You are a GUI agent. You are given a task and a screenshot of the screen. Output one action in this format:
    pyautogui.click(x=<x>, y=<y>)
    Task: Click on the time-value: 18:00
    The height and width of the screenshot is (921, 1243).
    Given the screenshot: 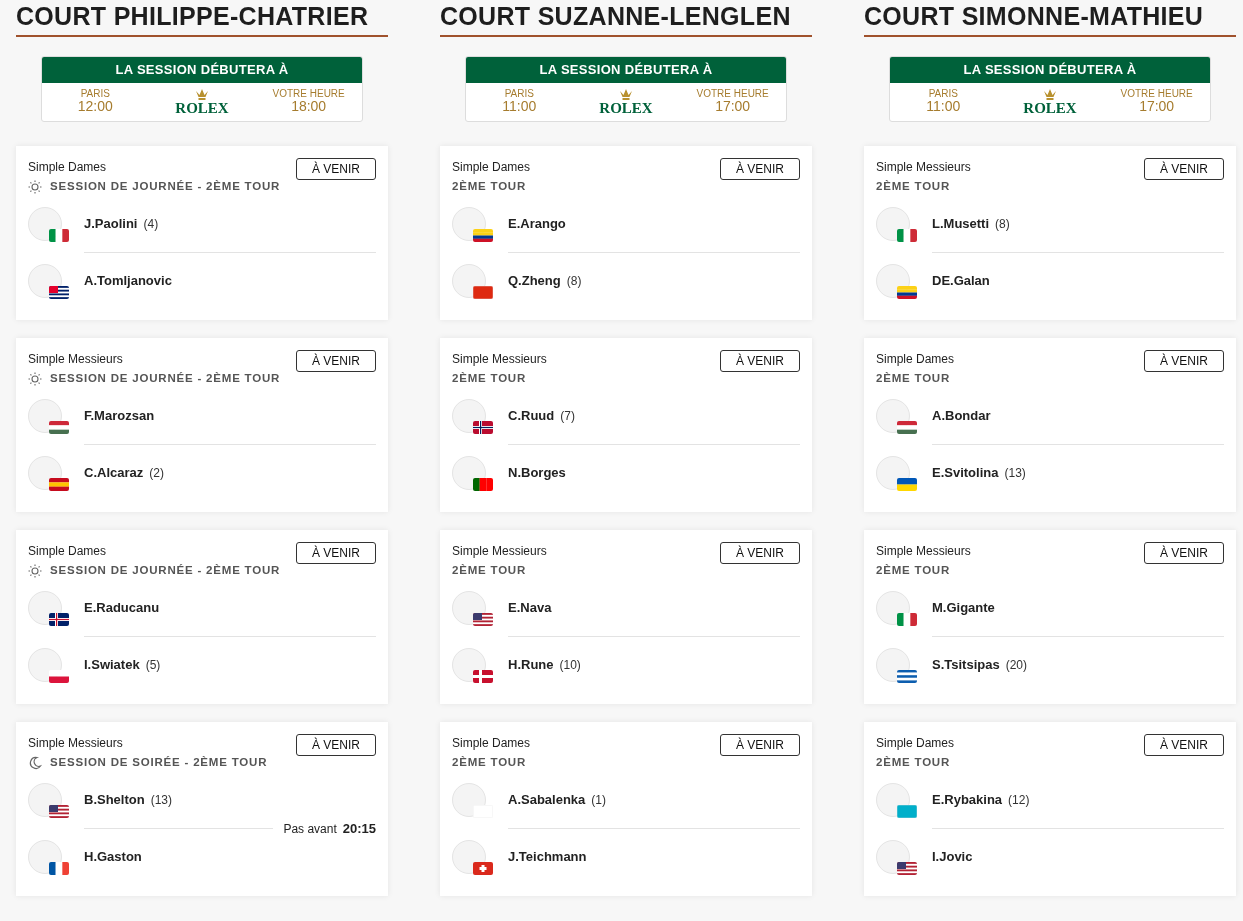 What is the action you would take?
    pyautogui.click(x=309, y=106)
    